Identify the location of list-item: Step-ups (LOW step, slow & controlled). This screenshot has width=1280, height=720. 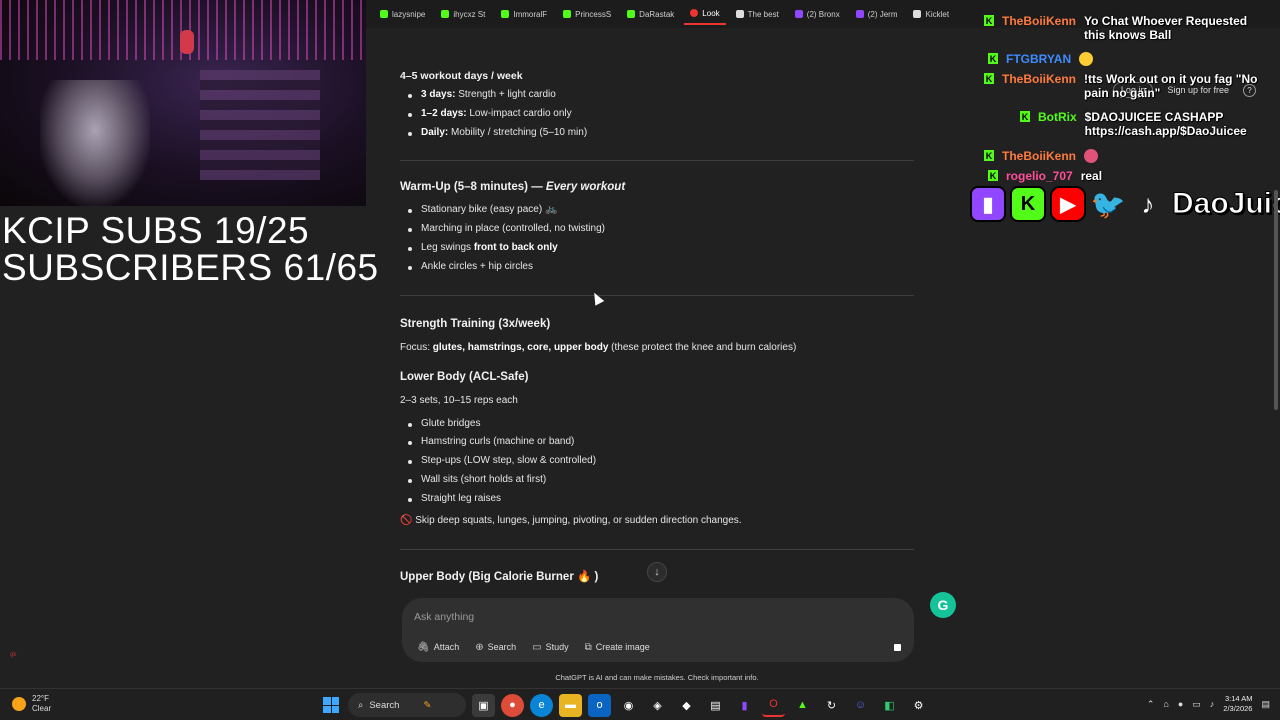
(657, 461).